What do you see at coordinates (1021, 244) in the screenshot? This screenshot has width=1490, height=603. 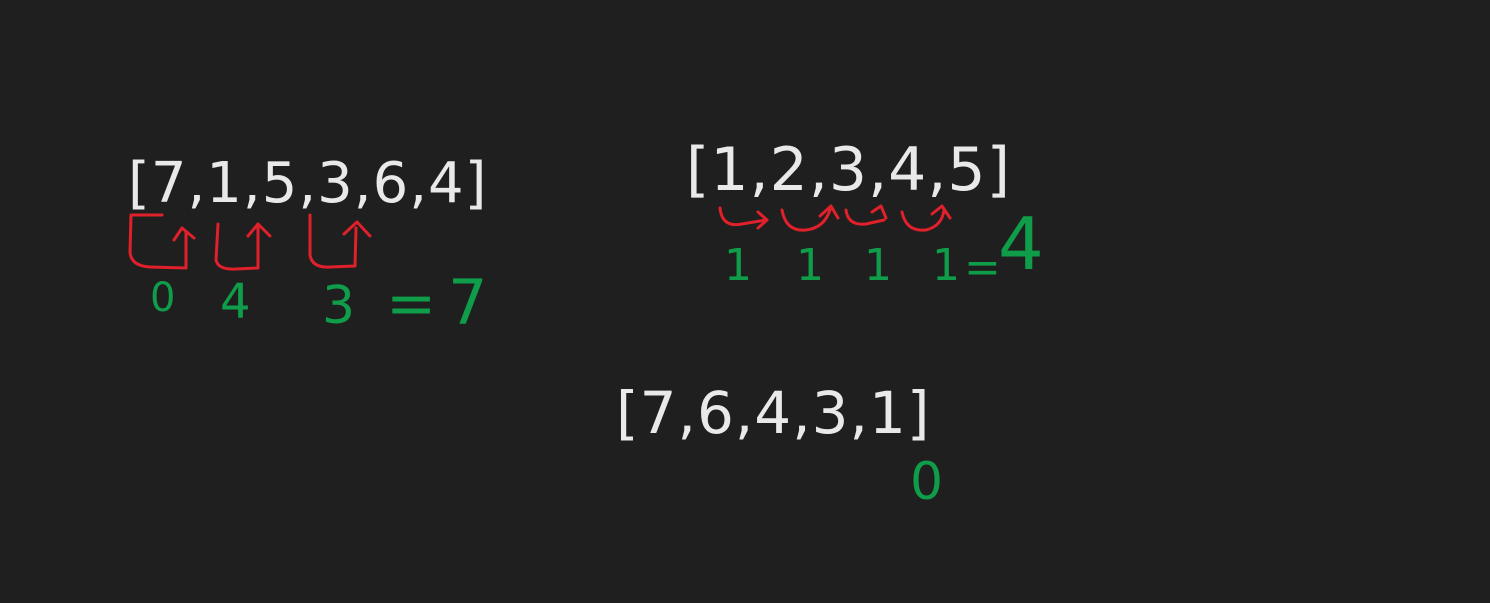 I see `total-example-2: 4` at bounding box center [1021, 244].